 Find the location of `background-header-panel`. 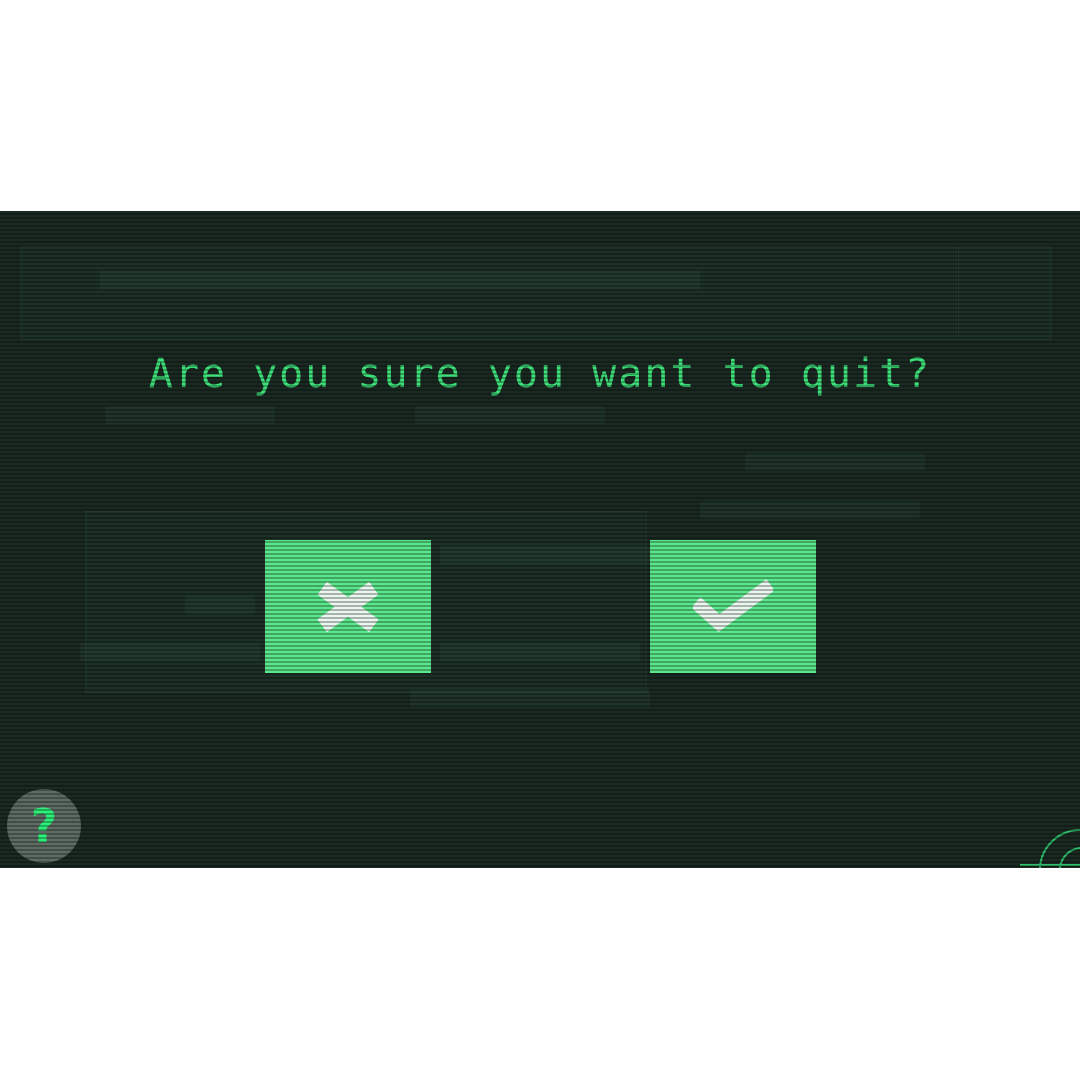

background-header-panel is located at coordinates (488, 293).